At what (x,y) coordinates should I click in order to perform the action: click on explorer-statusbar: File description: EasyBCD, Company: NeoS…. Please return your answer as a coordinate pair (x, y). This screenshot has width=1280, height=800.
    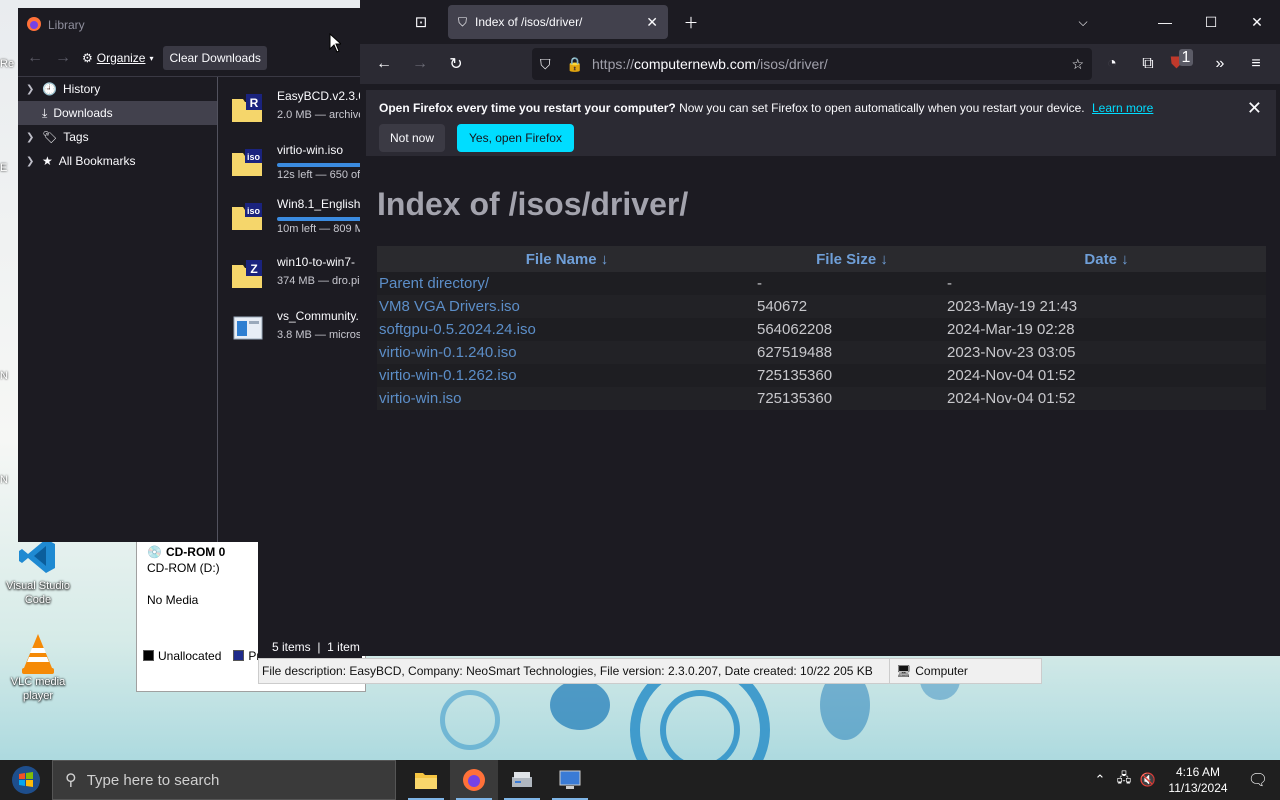
    Looking at the image, I should click on (650, 671).